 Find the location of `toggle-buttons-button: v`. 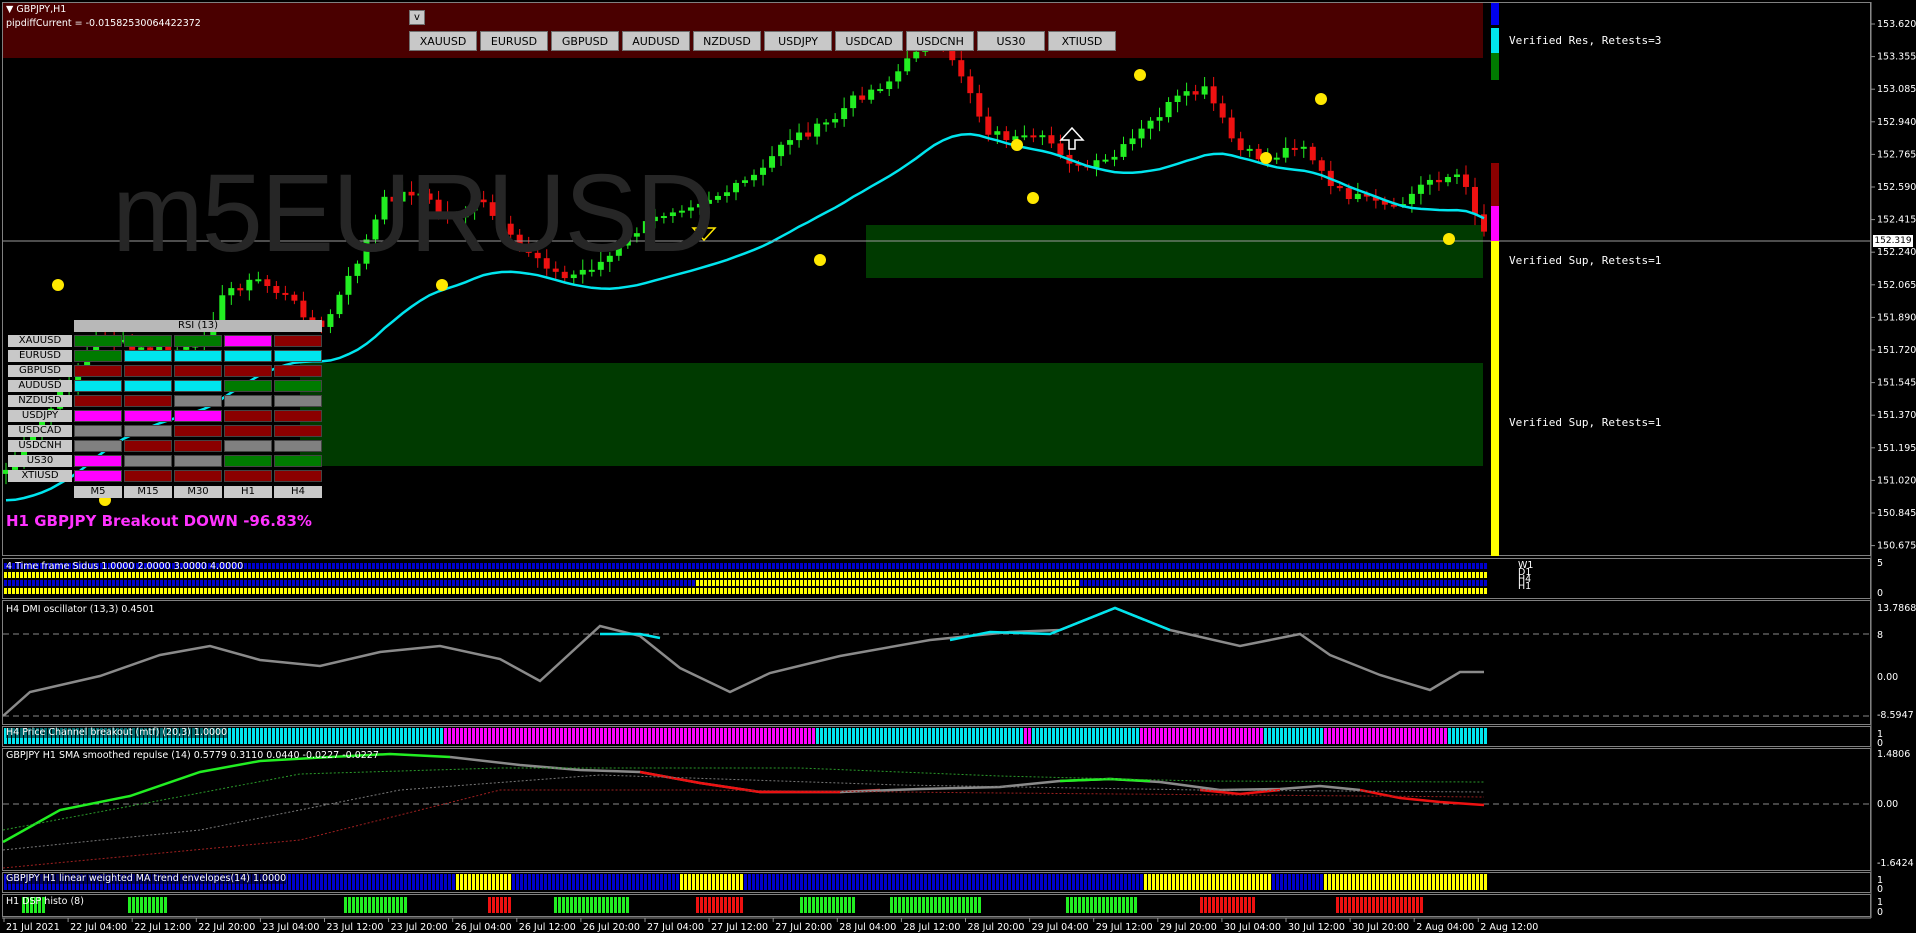

toggle-buttons-button: v is located at coordinates (417, 17).